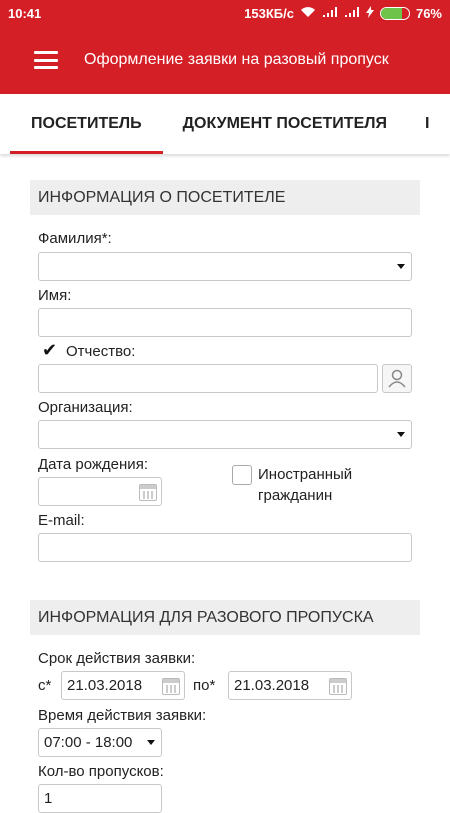 The width and height of the screenshot is (450, 813). I want to click on foreign-citizen-checkbox, so click(242, 475).